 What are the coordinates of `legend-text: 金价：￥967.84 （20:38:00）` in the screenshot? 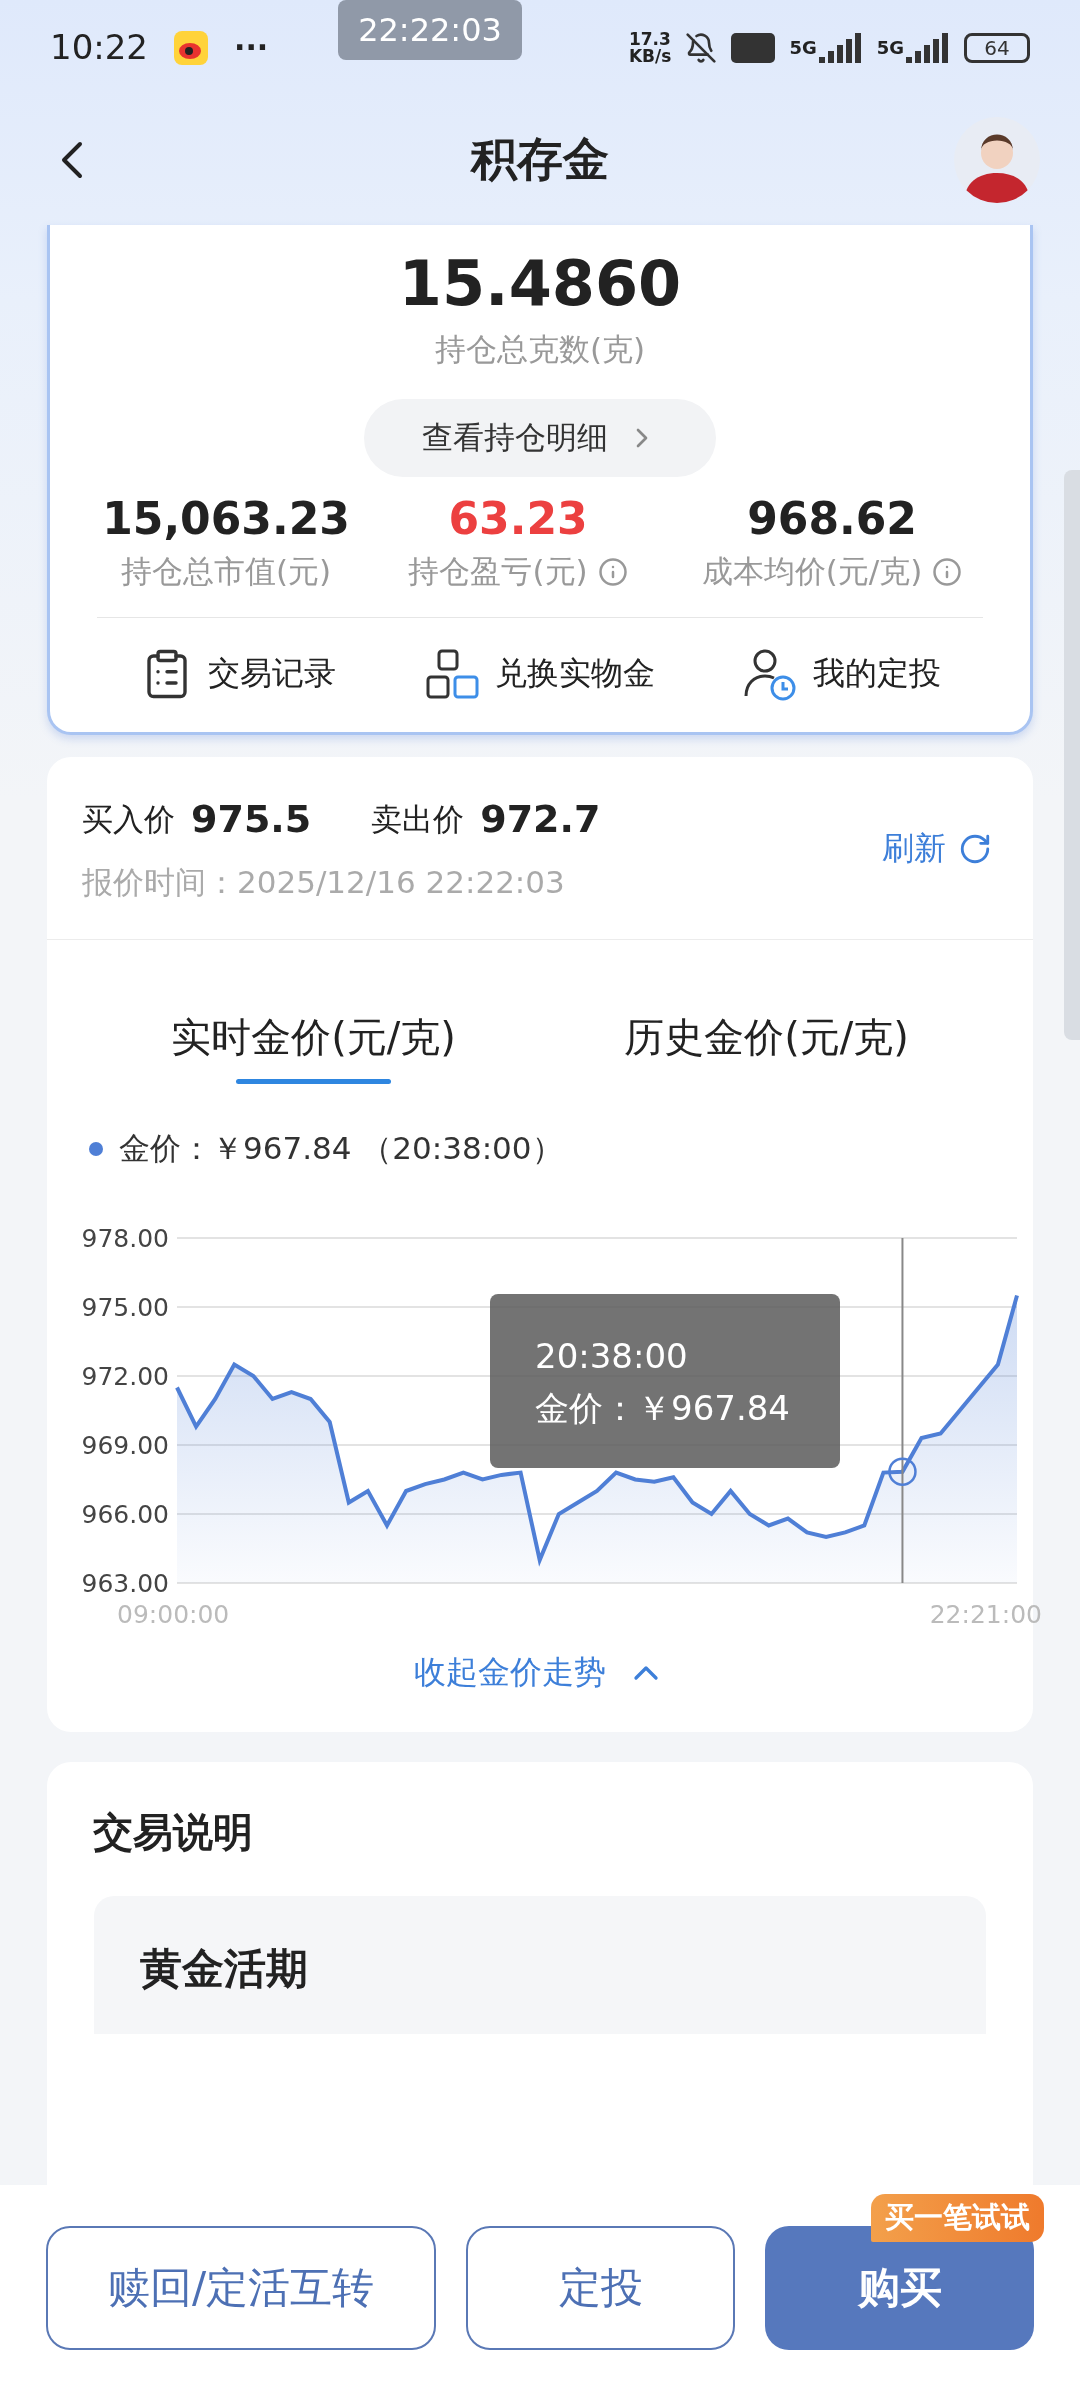 It's located at (341, 1149).